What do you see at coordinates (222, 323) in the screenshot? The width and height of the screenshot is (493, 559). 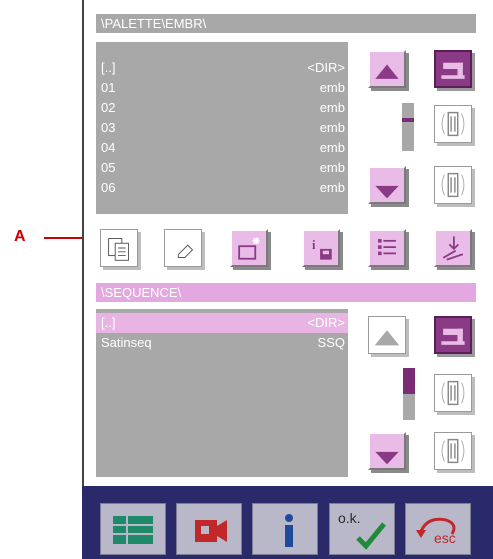 I see `list-item-selected: [..] <DIR>` at bounding box center [222, 323].